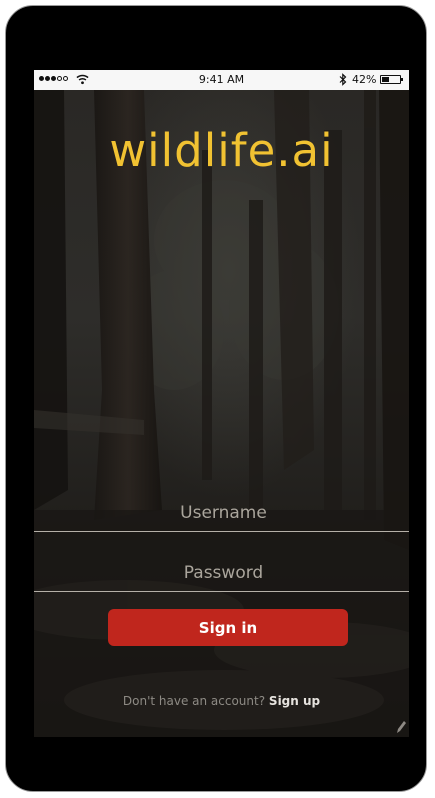 The width and height of the screenshot is (435, 798). I want to click on battery-icon, so click(391, 79).